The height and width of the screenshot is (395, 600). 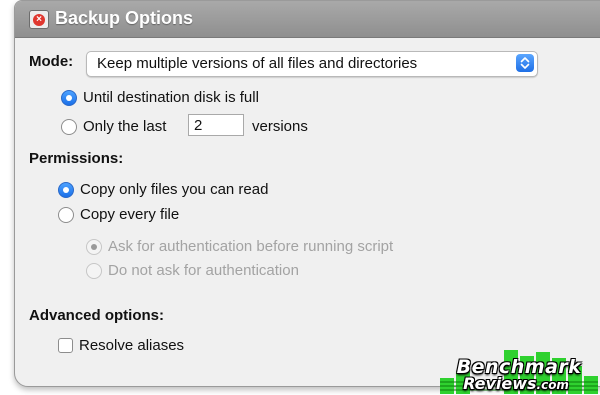 What do you see at coordinates (94, 246) in the screenshot?
I see `radio-button-disabled-selected` at bounding box center [94, 246].